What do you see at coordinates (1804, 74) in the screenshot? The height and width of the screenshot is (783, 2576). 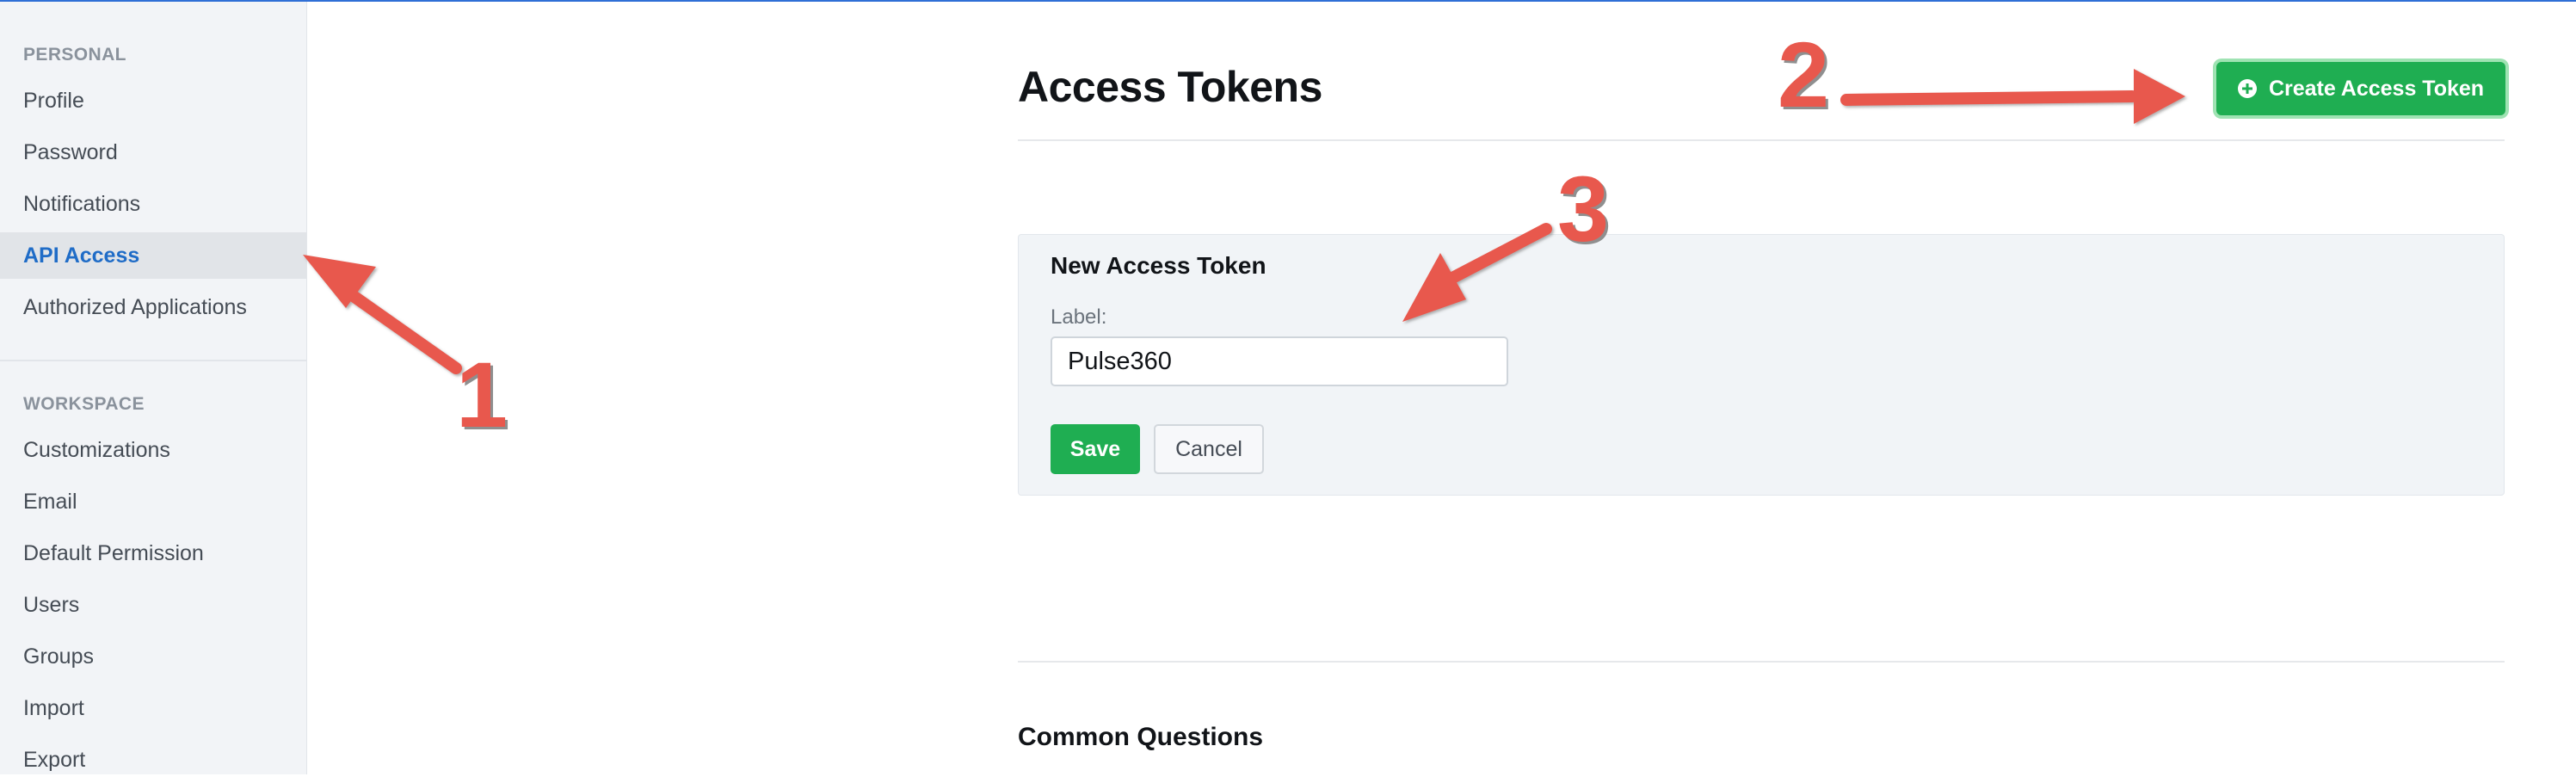 I see `annotation-number-2: 2` at bounding box center [1804, 74].